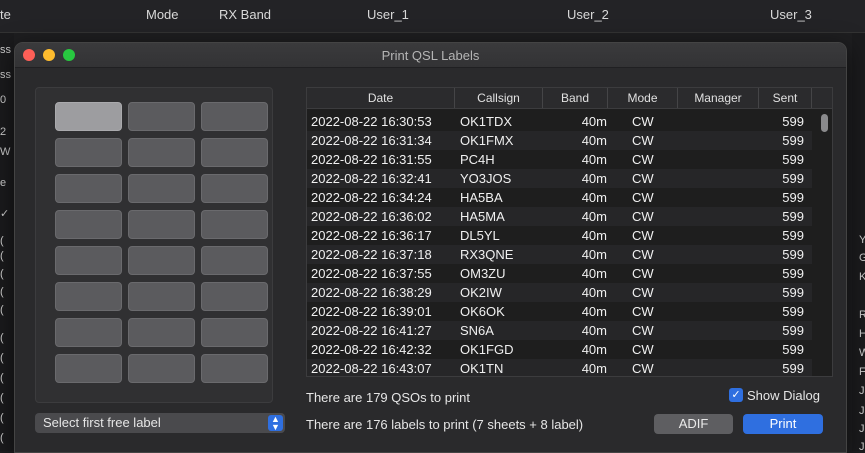 Image resolution: width=865 pixels, height=453 pixels. I want to click on qso-count-text: There are 179 QSOs to print, so click(388, 397).